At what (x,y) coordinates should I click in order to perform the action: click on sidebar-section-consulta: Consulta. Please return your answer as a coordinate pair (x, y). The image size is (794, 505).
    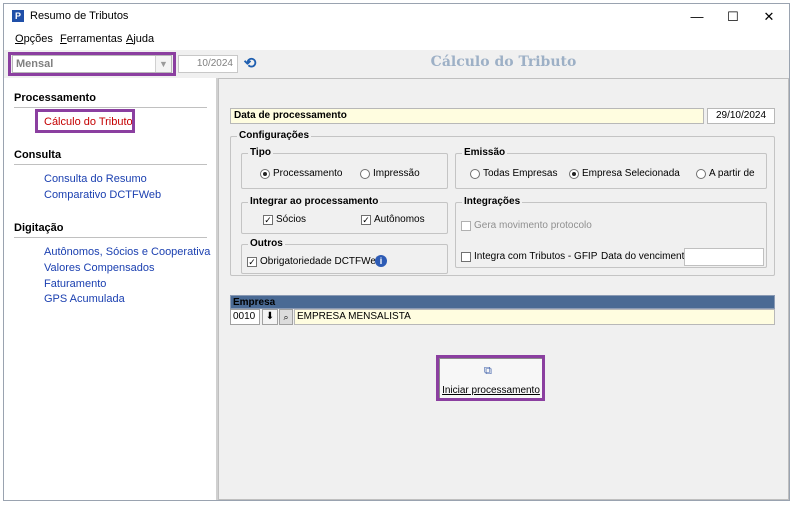
    Looking at the image, I should click on (38, 155).